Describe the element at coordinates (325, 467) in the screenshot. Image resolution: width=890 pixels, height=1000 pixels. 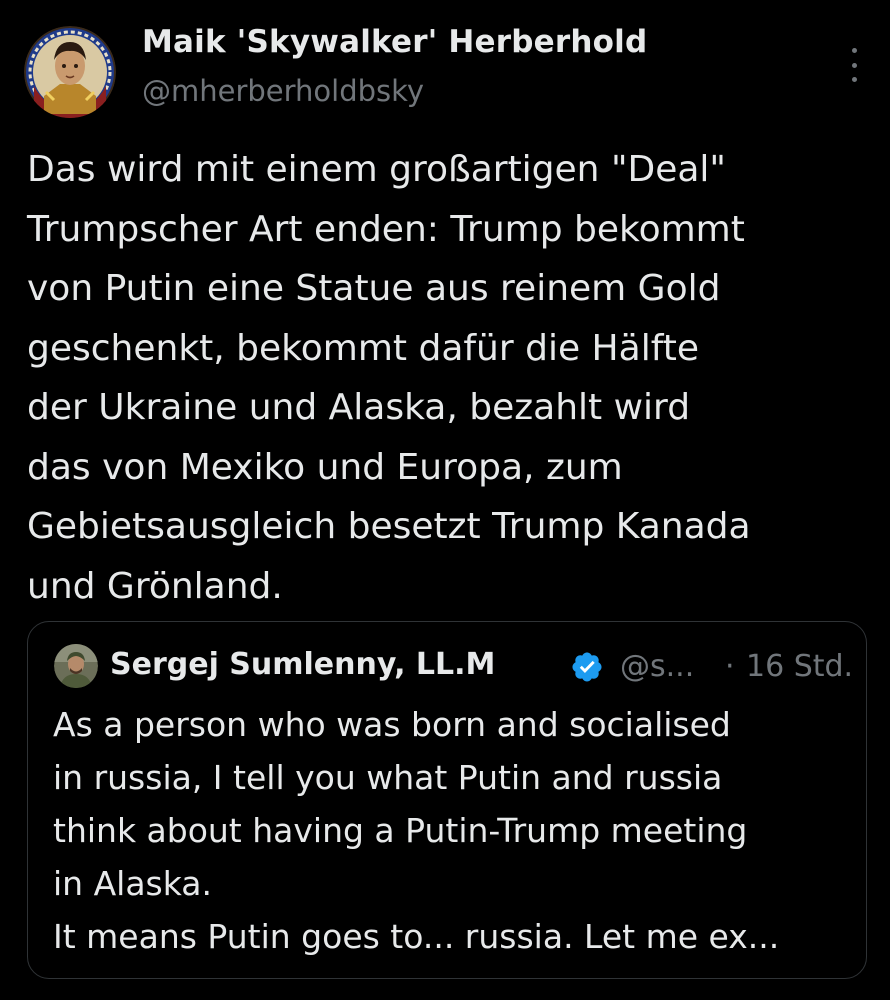
I see `post-text-line: das von Mexiko und Europa, zum` at that location.